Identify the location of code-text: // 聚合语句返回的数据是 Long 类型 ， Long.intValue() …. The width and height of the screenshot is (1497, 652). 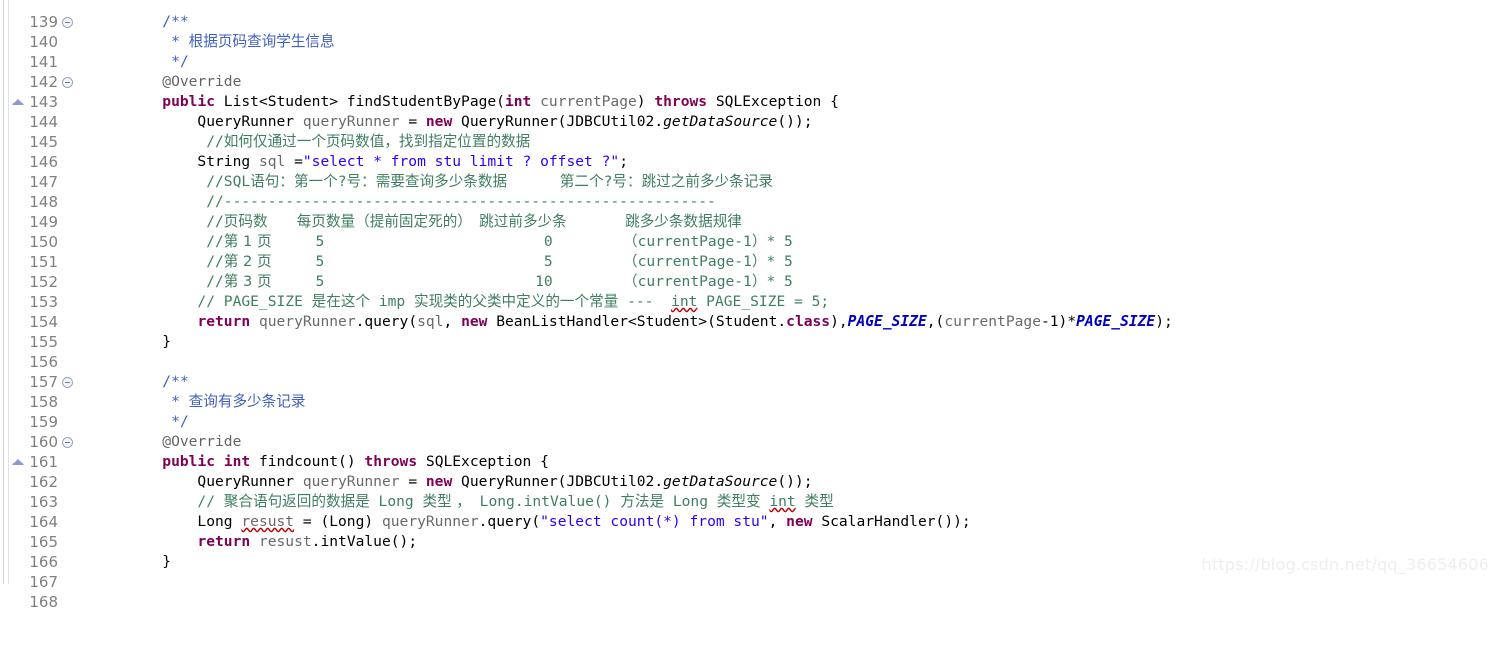
(463, 501).